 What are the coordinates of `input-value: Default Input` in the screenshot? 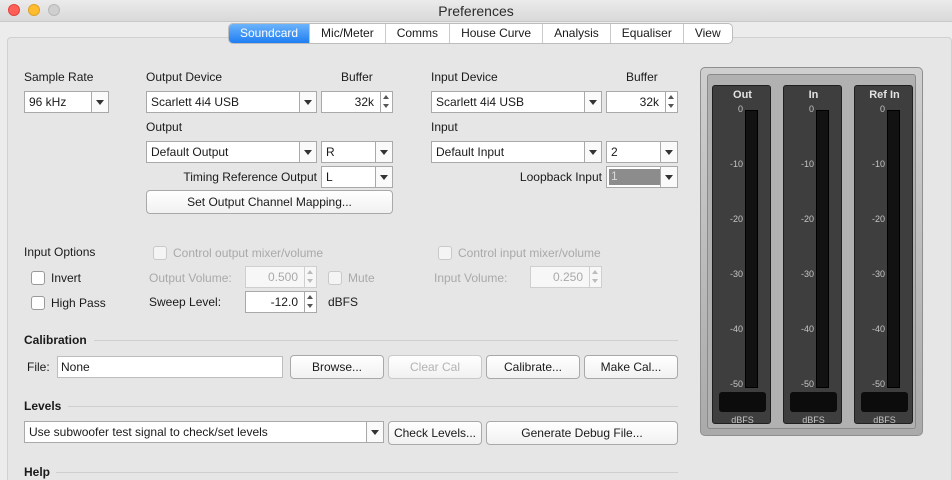 It's located at (470, 152).